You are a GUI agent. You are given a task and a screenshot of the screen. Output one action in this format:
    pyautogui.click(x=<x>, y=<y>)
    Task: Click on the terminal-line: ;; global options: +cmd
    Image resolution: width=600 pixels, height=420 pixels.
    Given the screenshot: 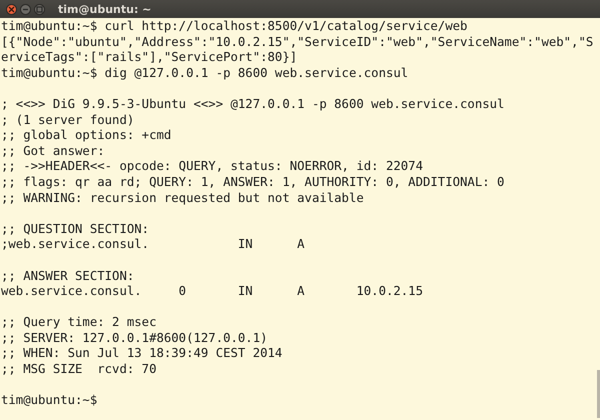 What is the action you would take?
    pyautogui.click(x=86, y=136)
    